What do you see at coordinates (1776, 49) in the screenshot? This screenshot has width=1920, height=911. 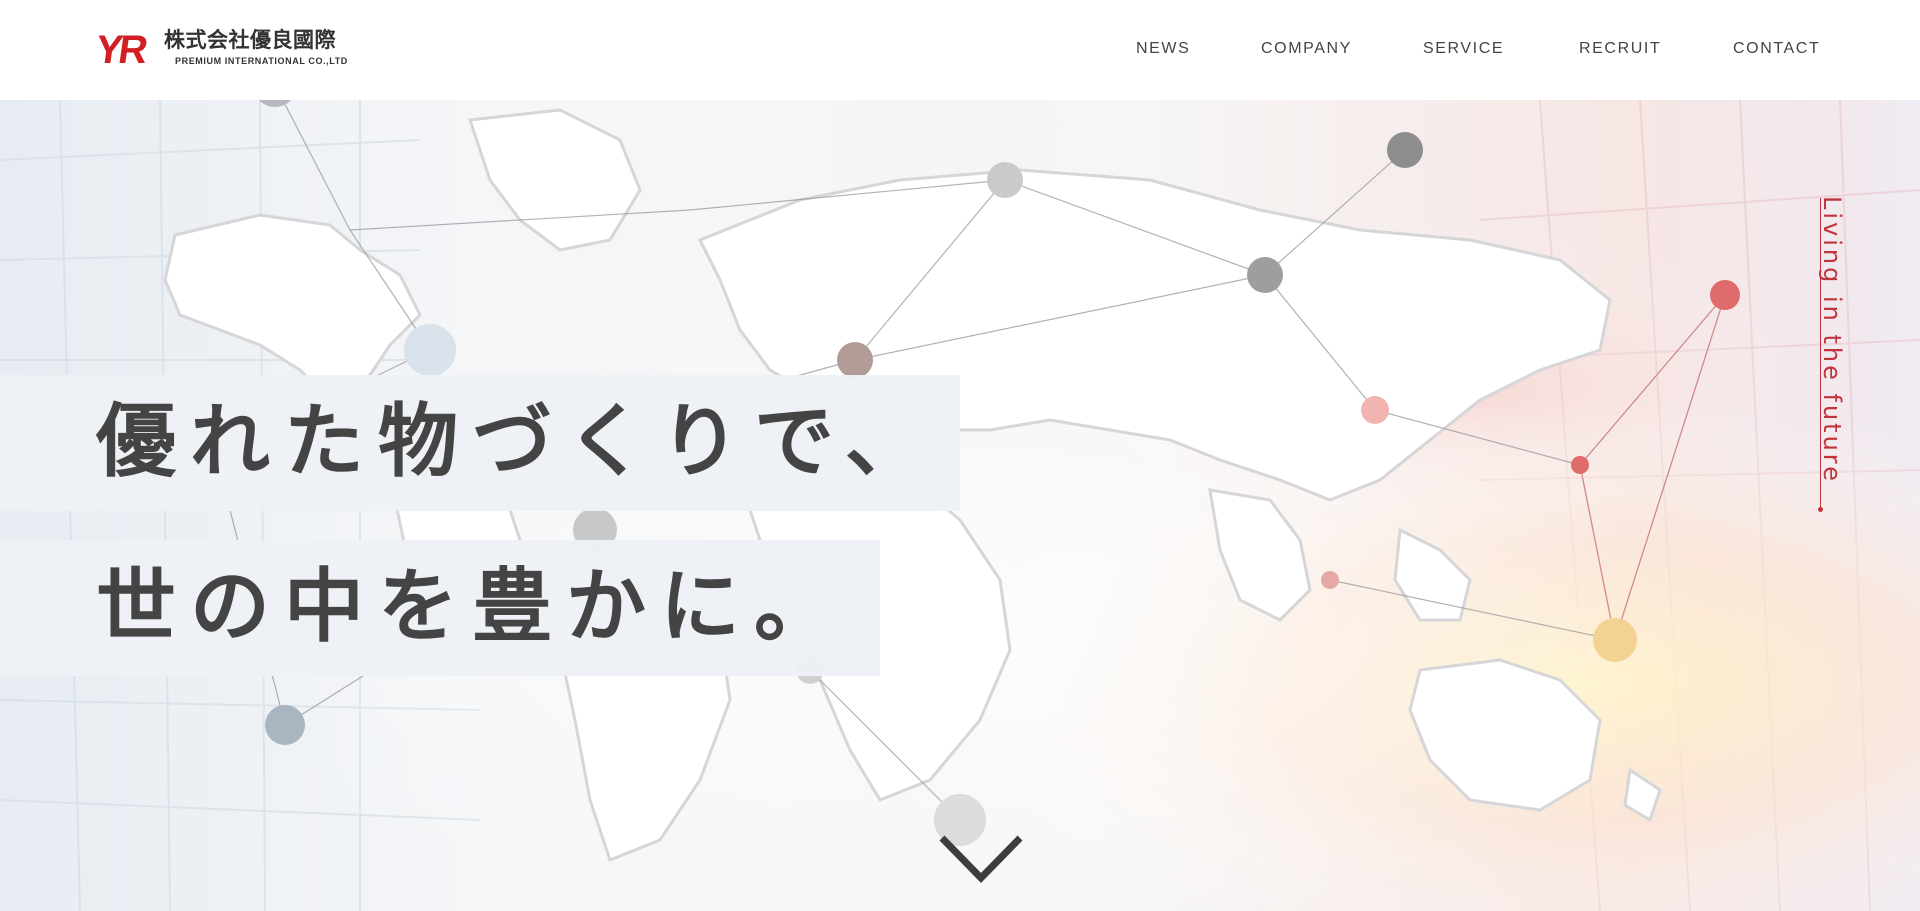 I see `nav-contact: CONTACT` at bounding box center [1776, 49].